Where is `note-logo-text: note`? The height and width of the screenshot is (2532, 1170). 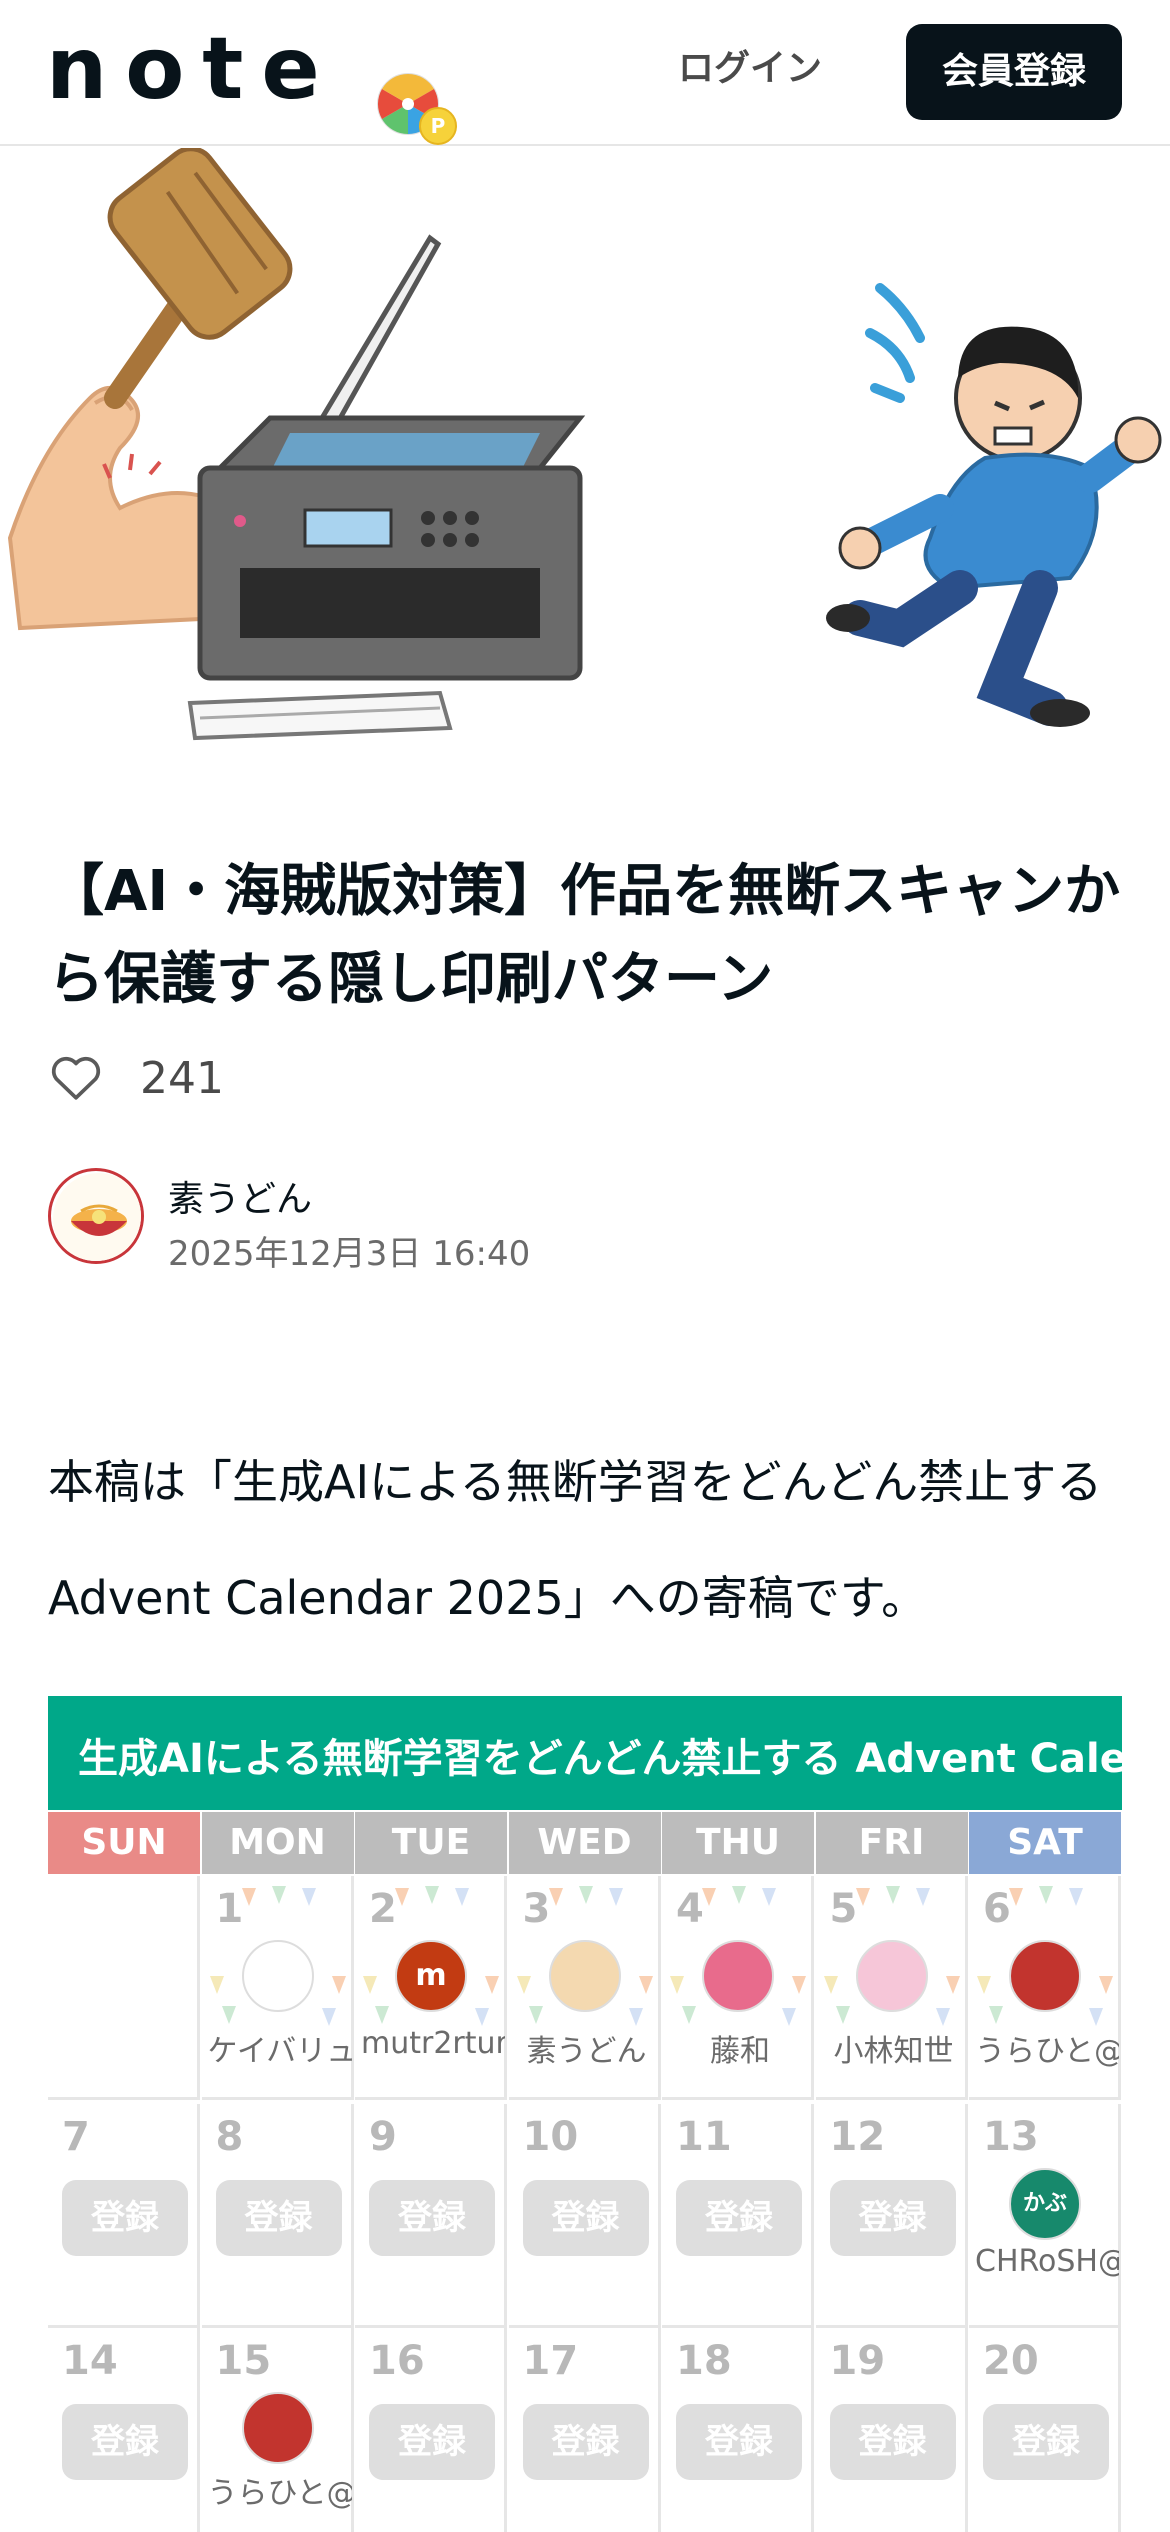 note-logo-text: note is located at coordinates (192, 69).